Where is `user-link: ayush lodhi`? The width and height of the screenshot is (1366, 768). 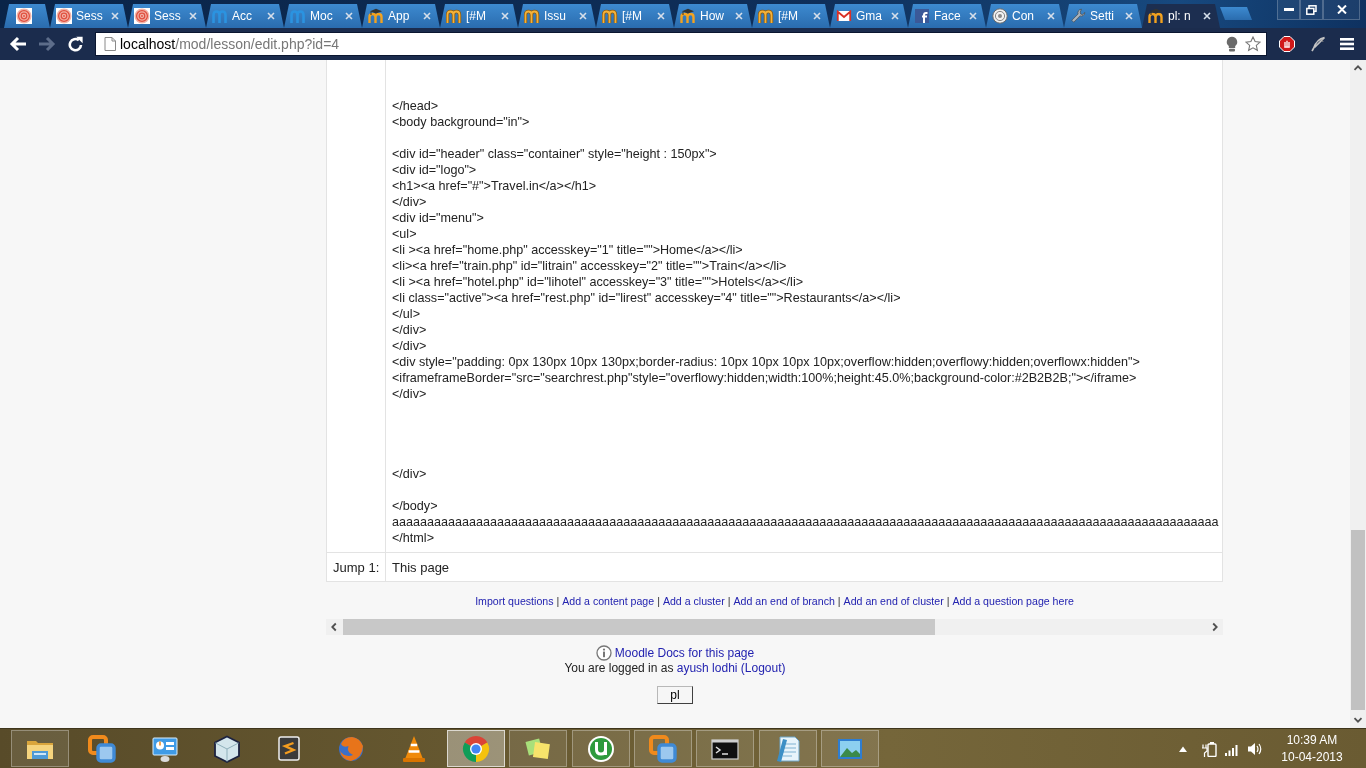
user-link: ayush lodhi is located at coordinates (707, 668).